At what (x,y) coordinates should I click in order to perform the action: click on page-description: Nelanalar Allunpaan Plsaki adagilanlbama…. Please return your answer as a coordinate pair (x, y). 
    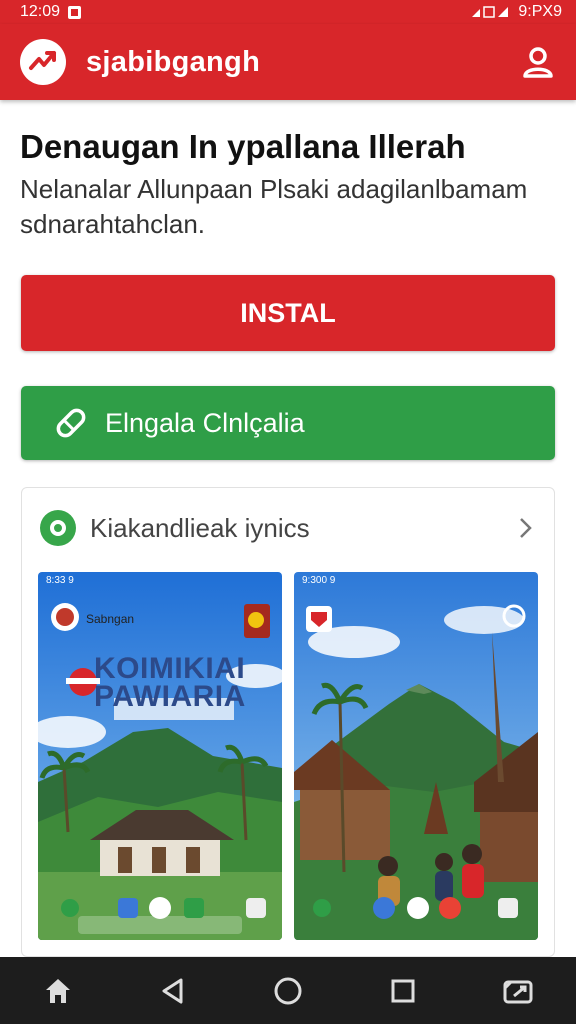
    Looking at the image, I should click on (274, 206).